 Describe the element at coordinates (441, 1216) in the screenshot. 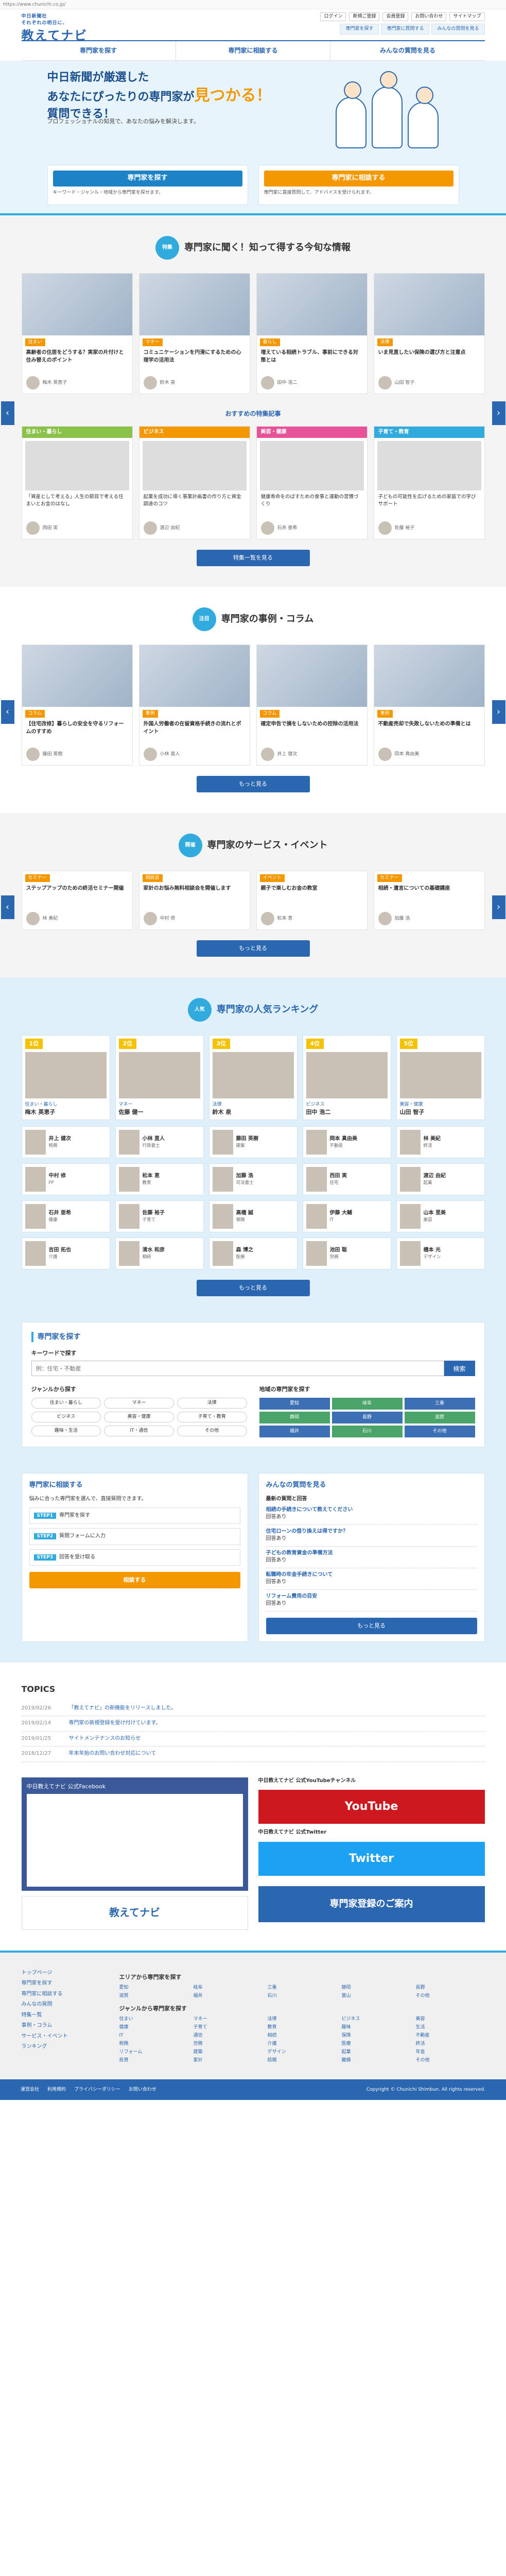

I see `ranking-card-small: 山本 里美 美容` at that location.